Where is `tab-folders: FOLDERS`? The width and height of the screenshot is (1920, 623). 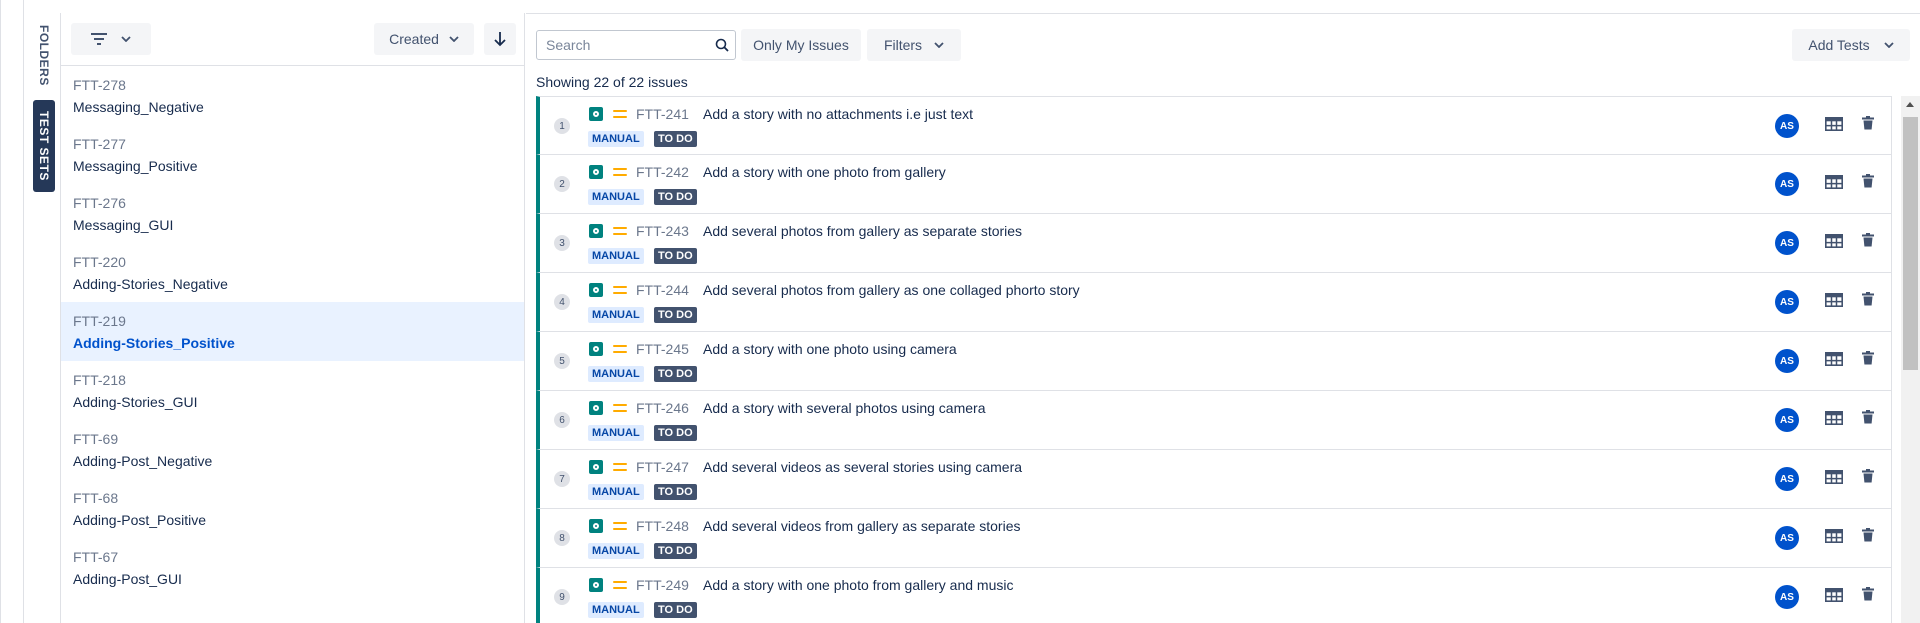
tab-folders: FOLDERS is located at coordinates (44, 55).